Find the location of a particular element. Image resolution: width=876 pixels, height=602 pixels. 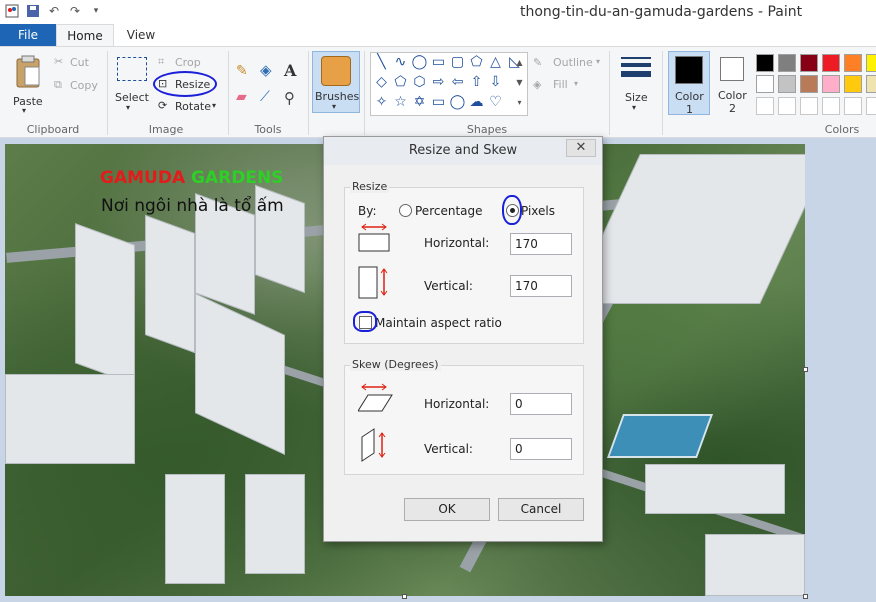

eraser-icon: ▰ is located at coordinates (241, 97).